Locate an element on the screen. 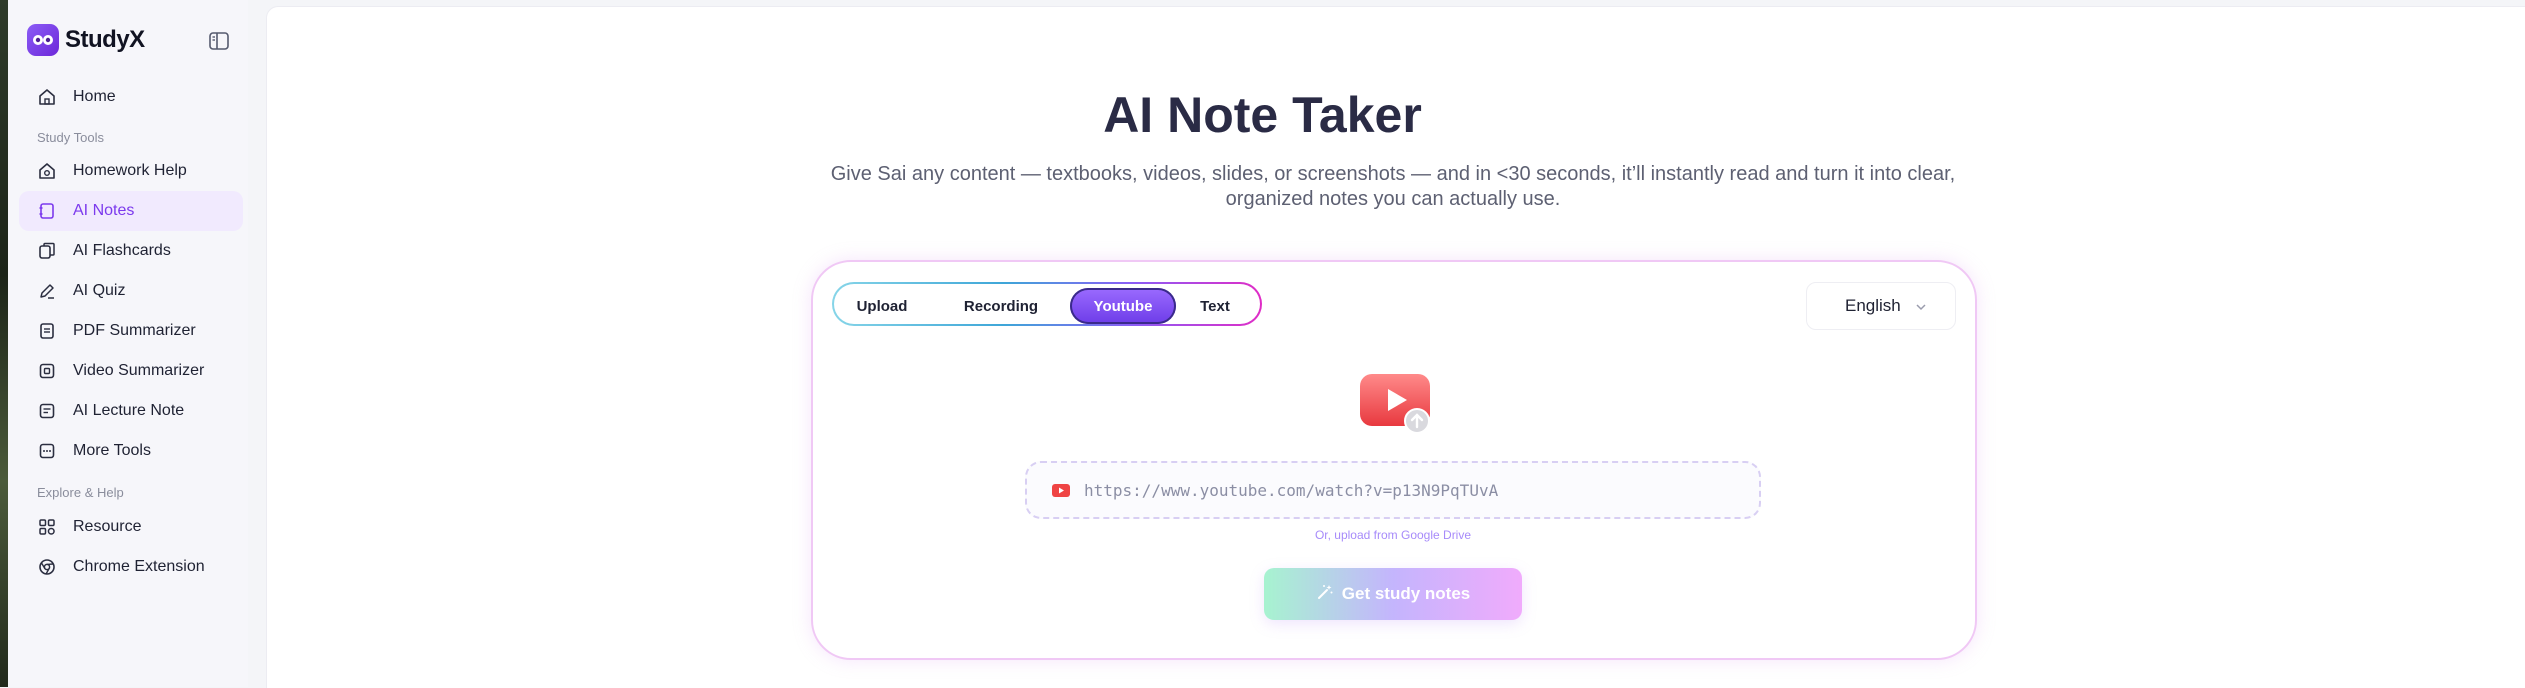 The image size is (2525, 688). get-study-notes-button: Get study notes is located at coordinates (1393, 594).